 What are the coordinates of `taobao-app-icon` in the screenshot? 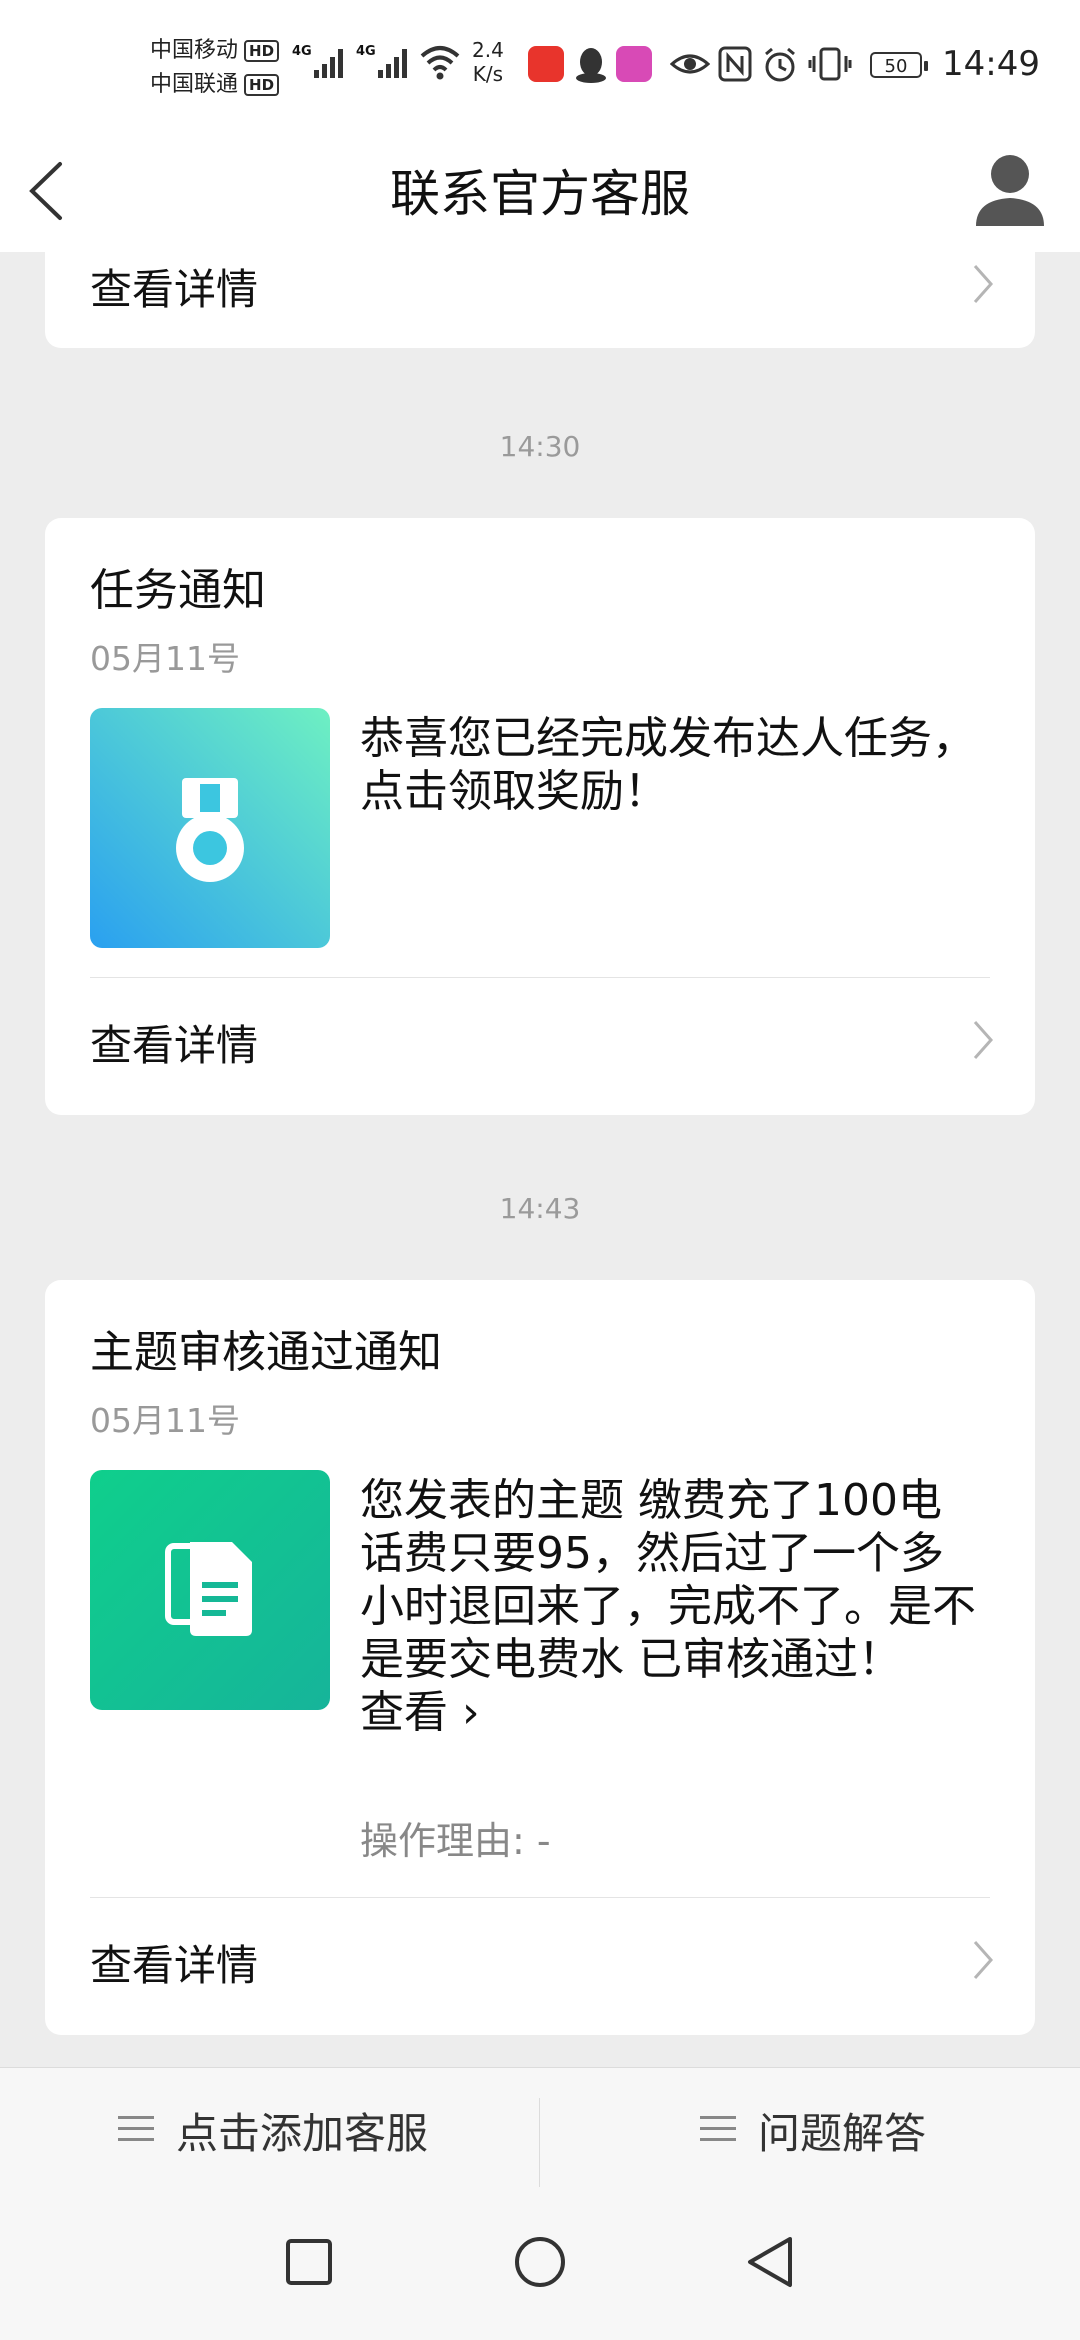 It's located at (546, 64).